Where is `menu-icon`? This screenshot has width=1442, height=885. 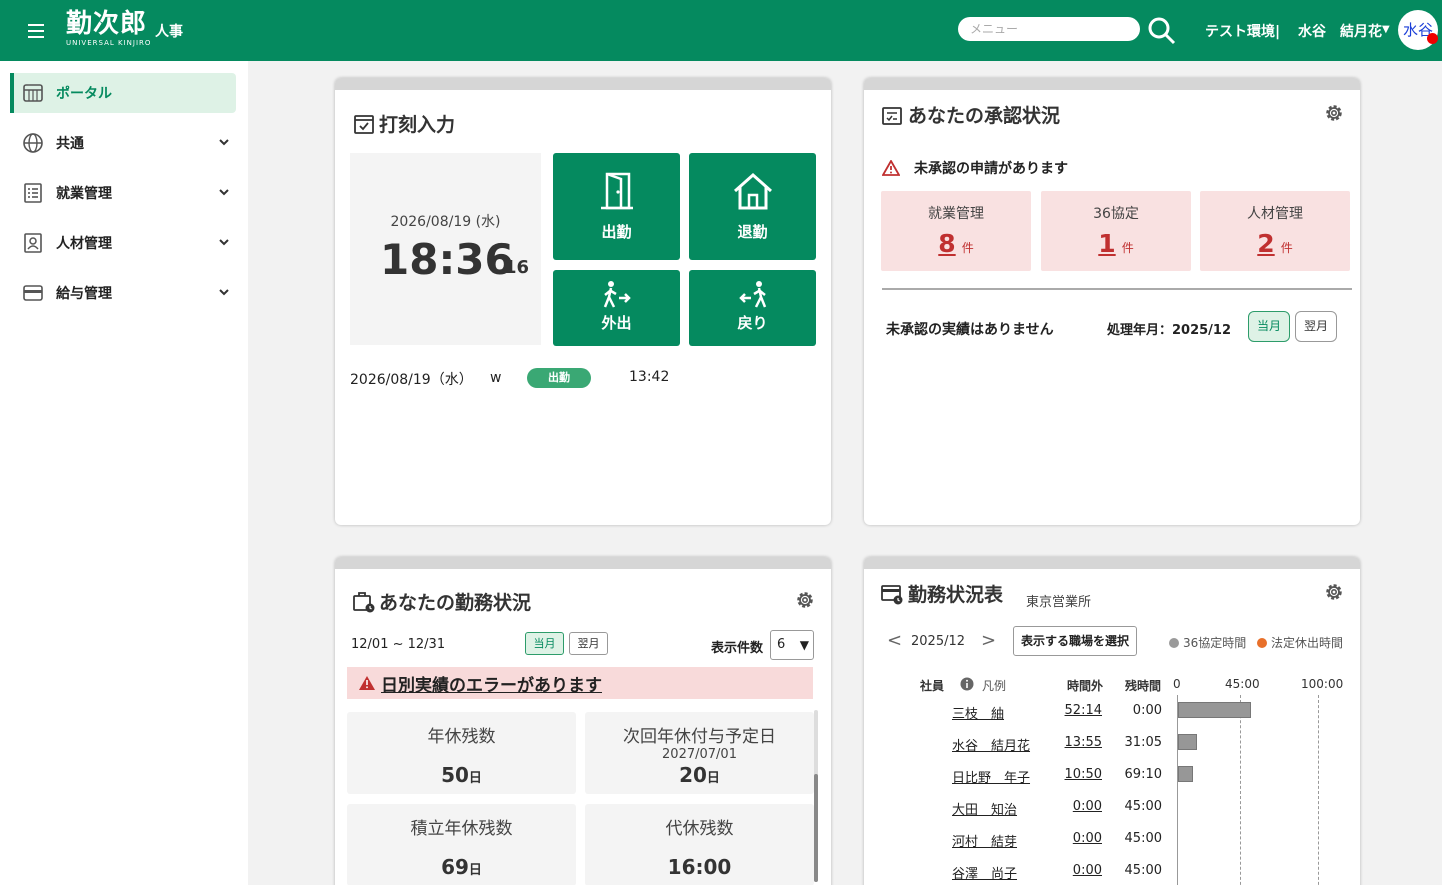
menu-icon is located at coordinates (36, 31).